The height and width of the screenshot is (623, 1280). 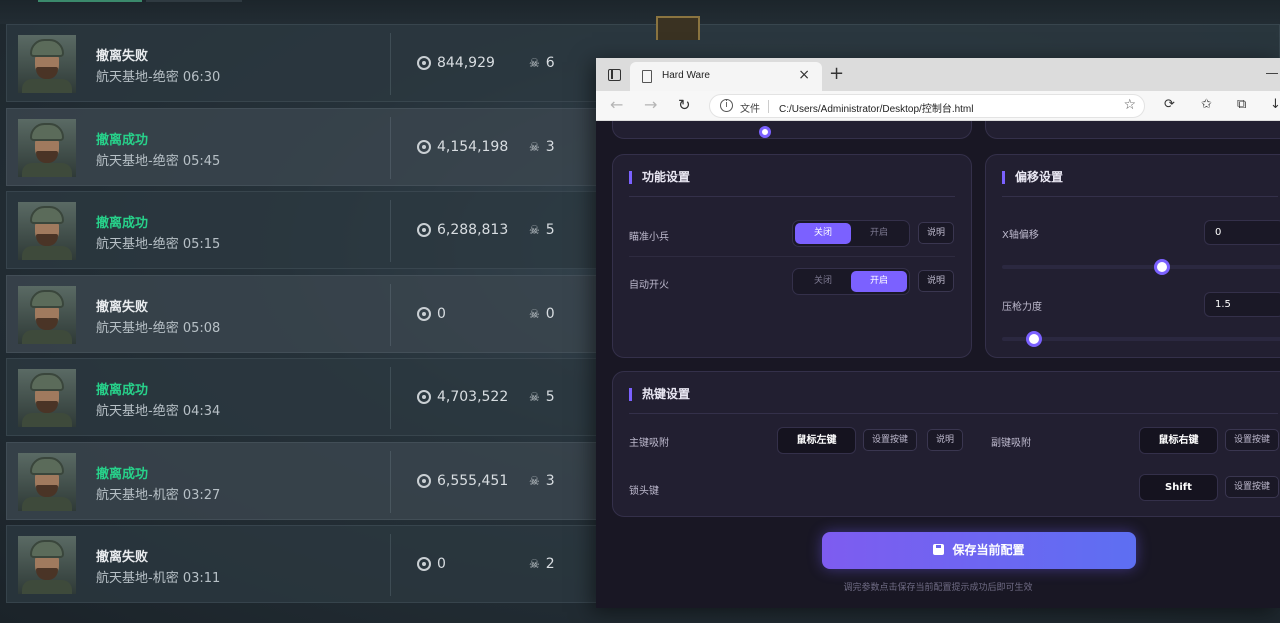 I want to click on x-offset-slider-thumb, so click(x=1162, y=267).